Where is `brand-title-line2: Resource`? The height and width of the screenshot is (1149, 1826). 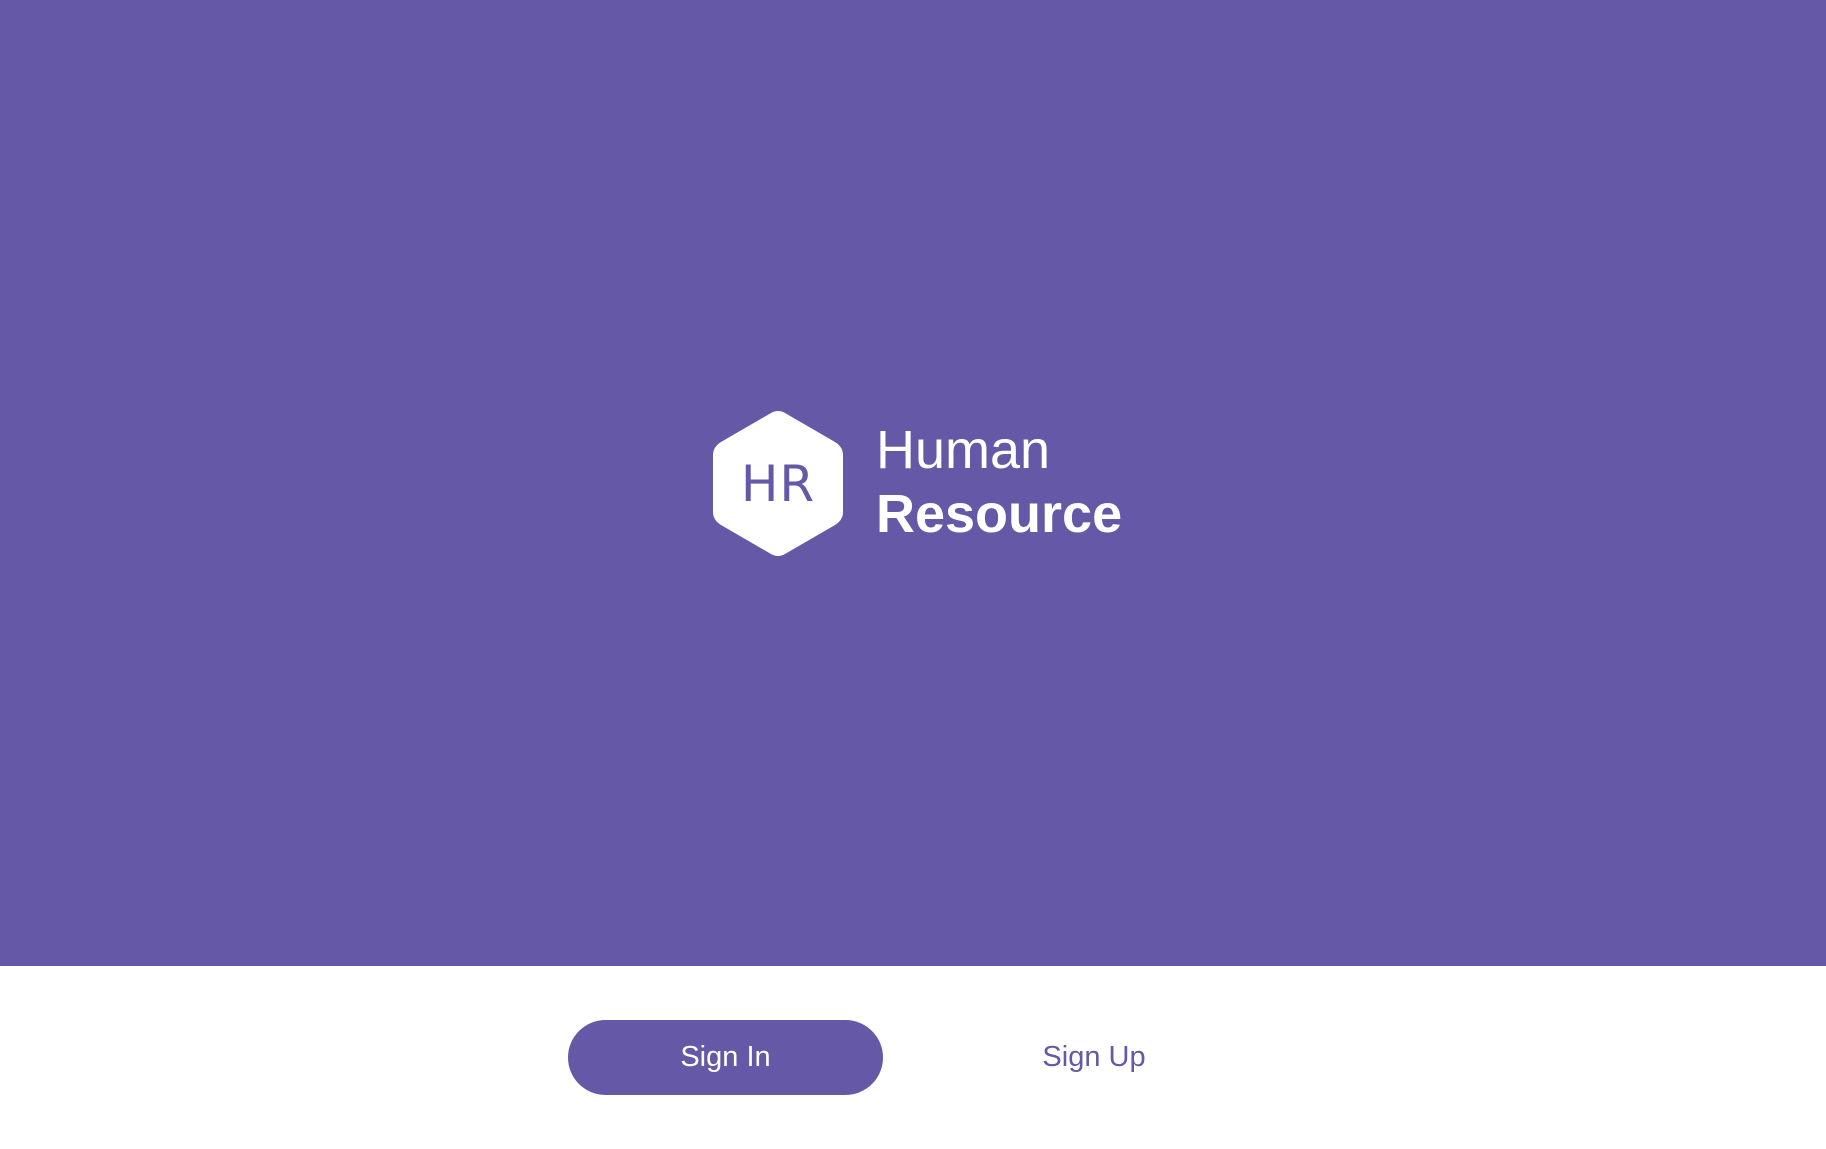
brand-title-line2: Resource is located at coordinates (999, 514).